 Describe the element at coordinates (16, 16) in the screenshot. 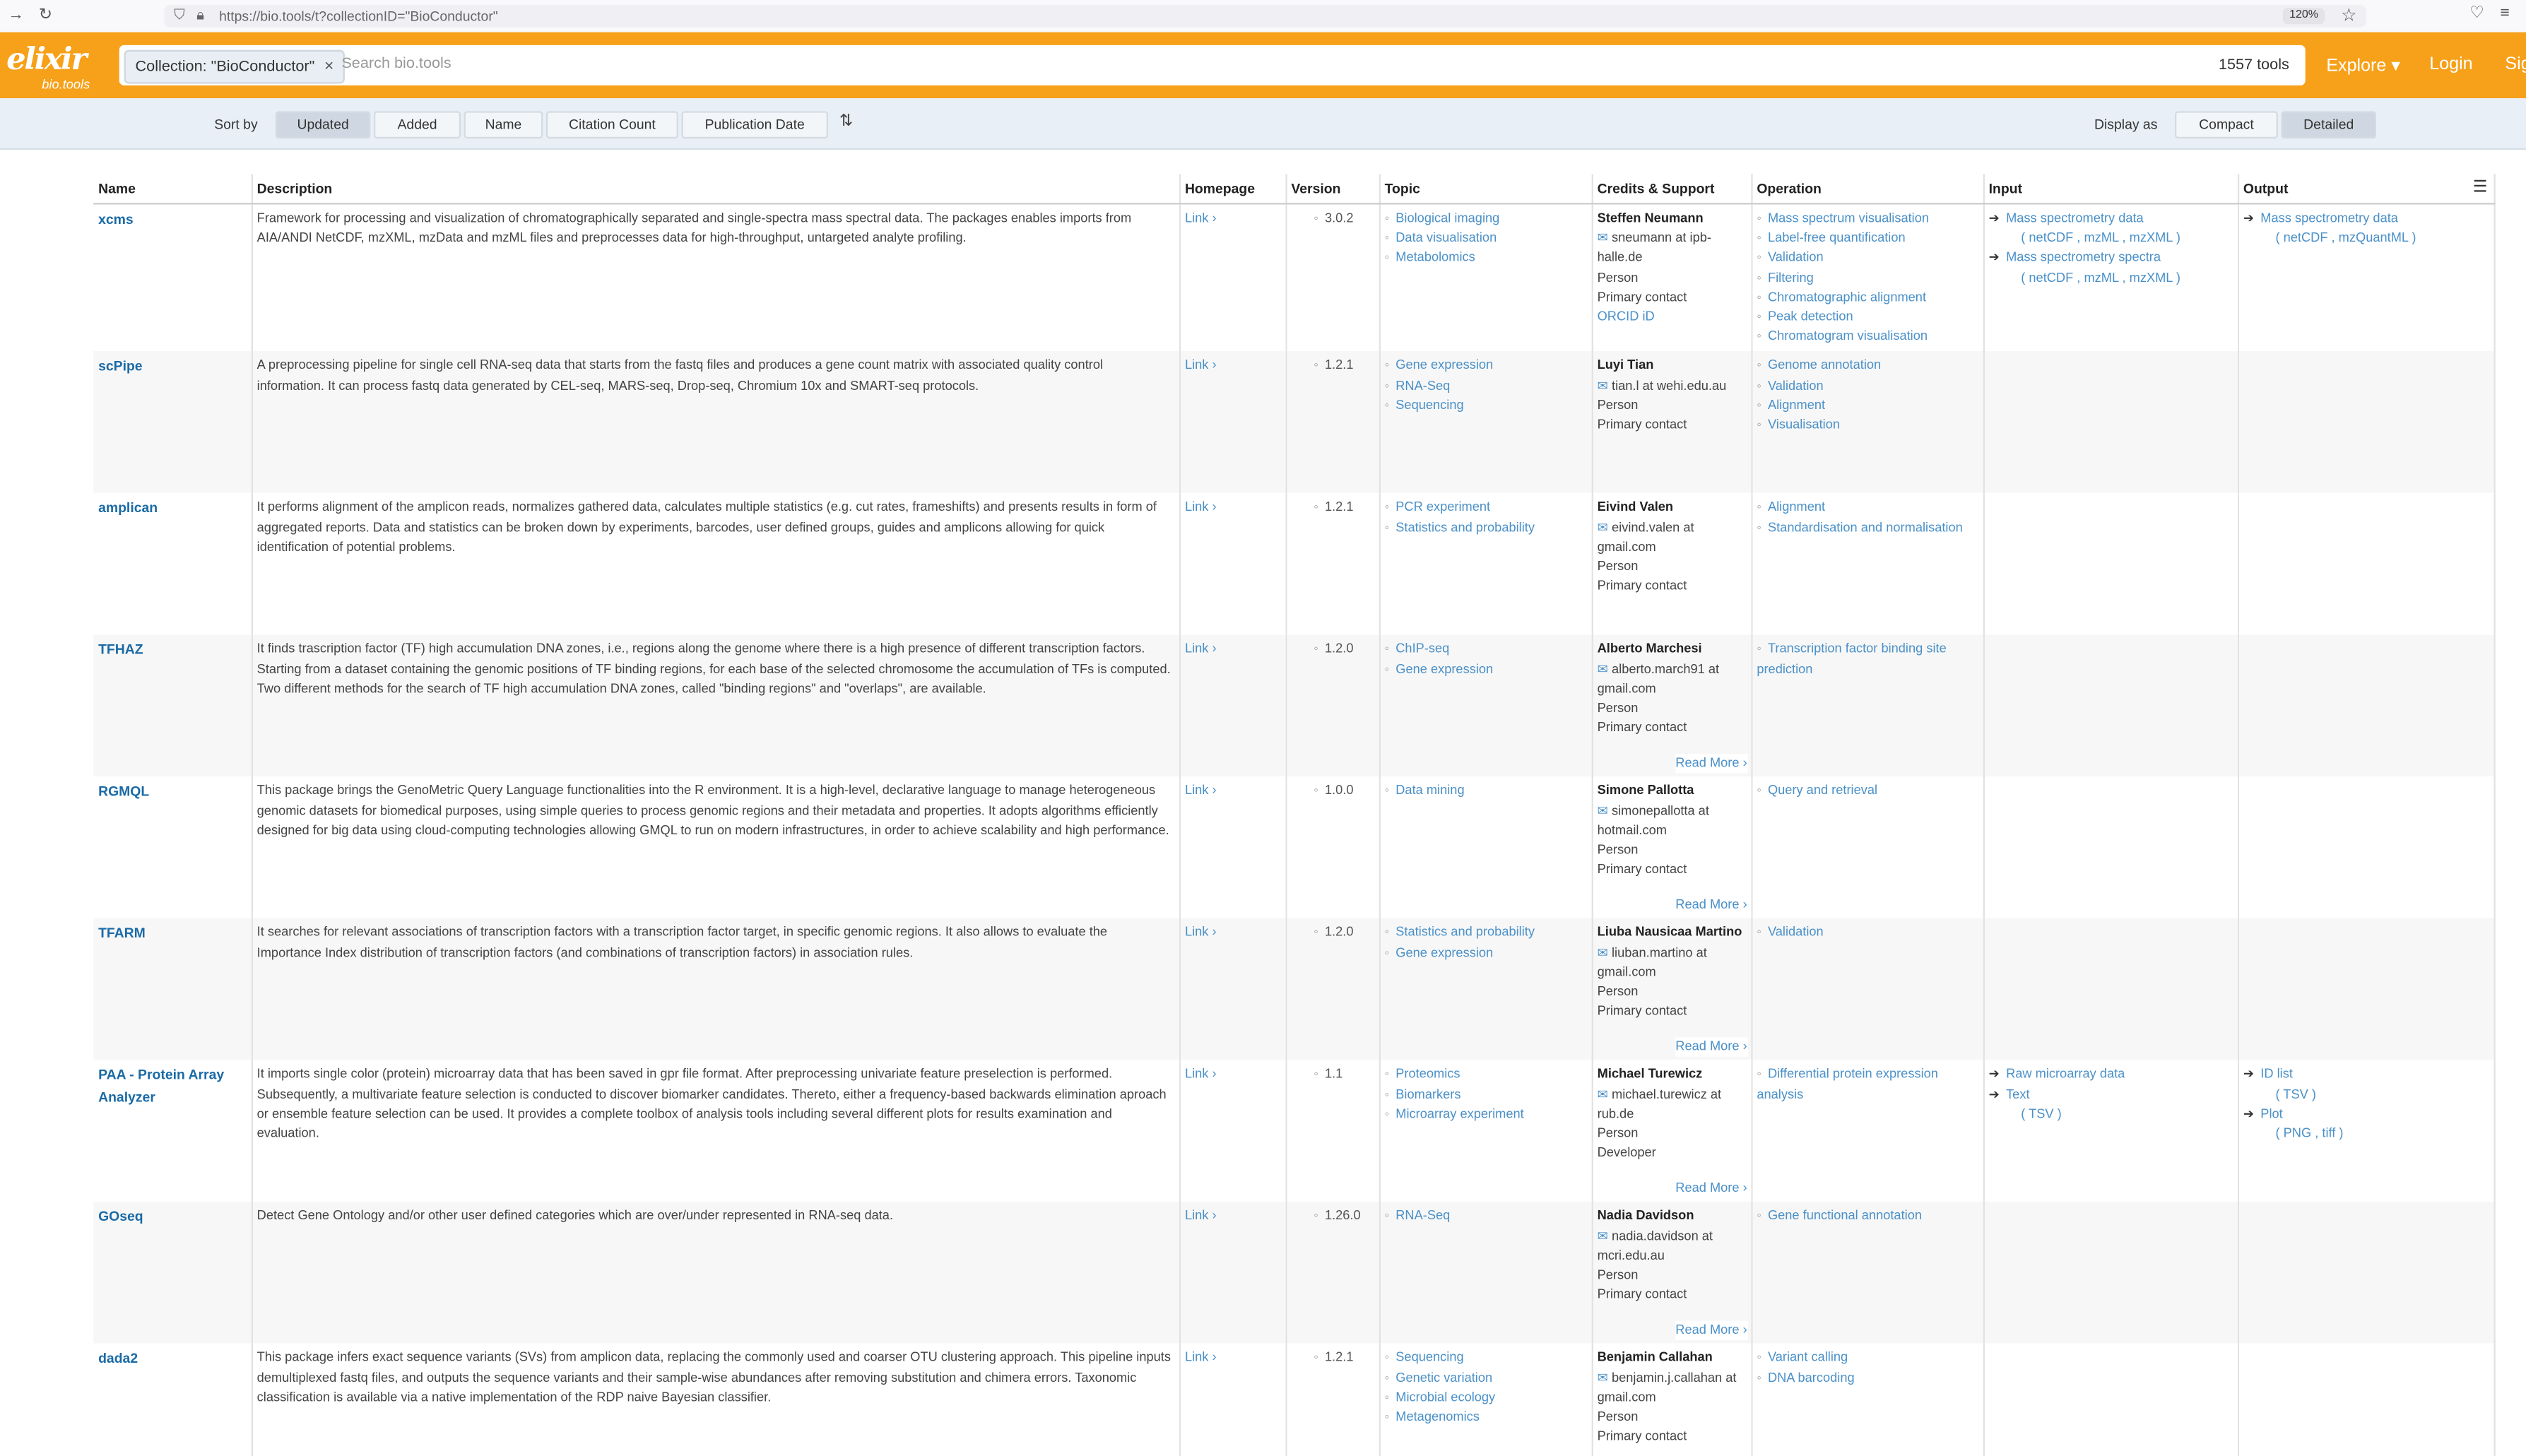

I see `back-arrow-icon: →` at that location.